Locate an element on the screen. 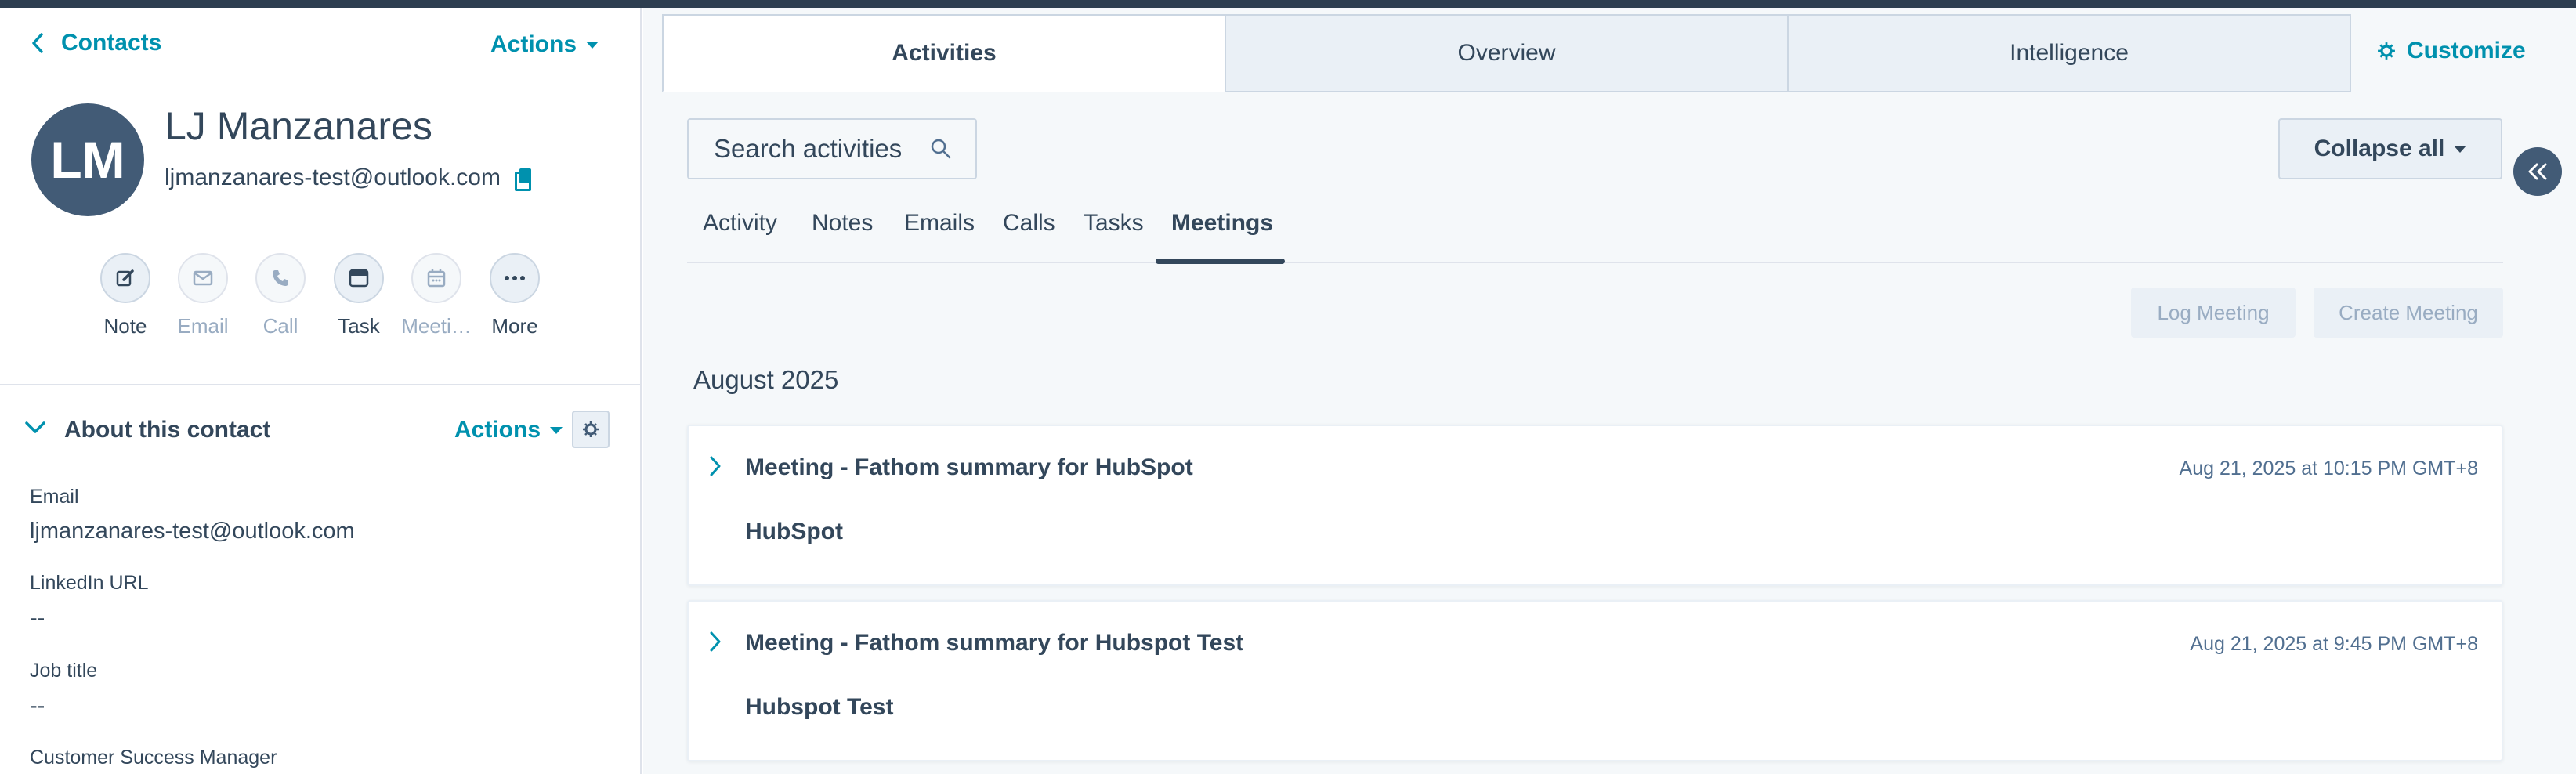 Image resolution: width=2576 pixels, height=774 pixels. avatar: LM is located at coordinates (88, 159).